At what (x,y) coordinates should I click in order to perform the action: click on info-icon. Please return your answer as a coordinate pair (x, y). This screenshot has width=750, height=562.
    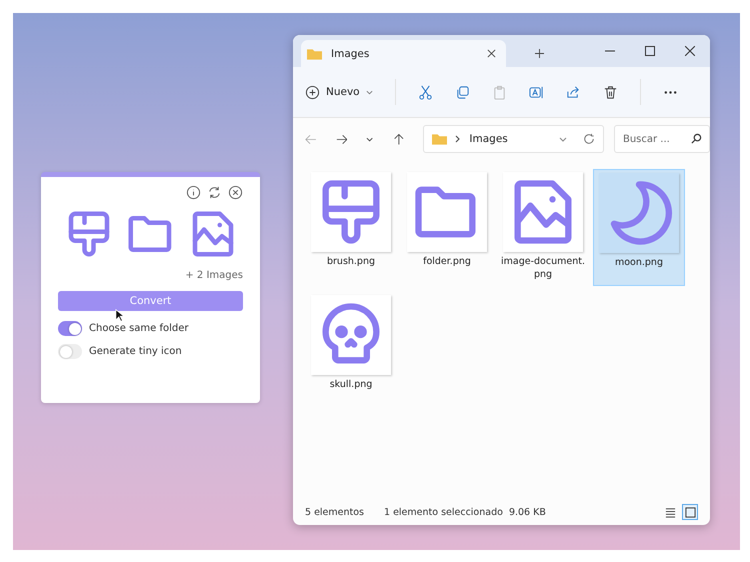
    Looking at the image, I should click on (193, 192).